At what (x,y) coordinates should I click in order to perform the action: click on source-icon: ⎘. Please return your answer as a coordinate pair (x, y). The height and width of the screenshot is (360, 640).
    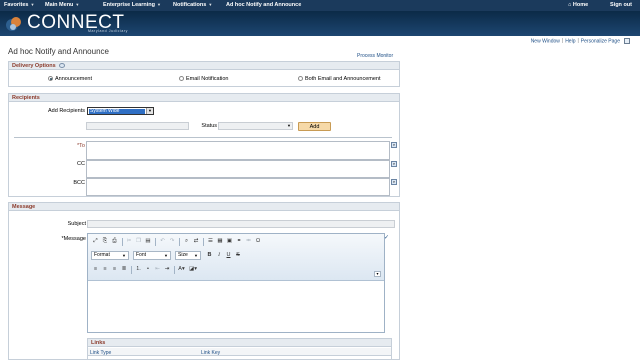
    Looking at the image, I should click on (105, 241).